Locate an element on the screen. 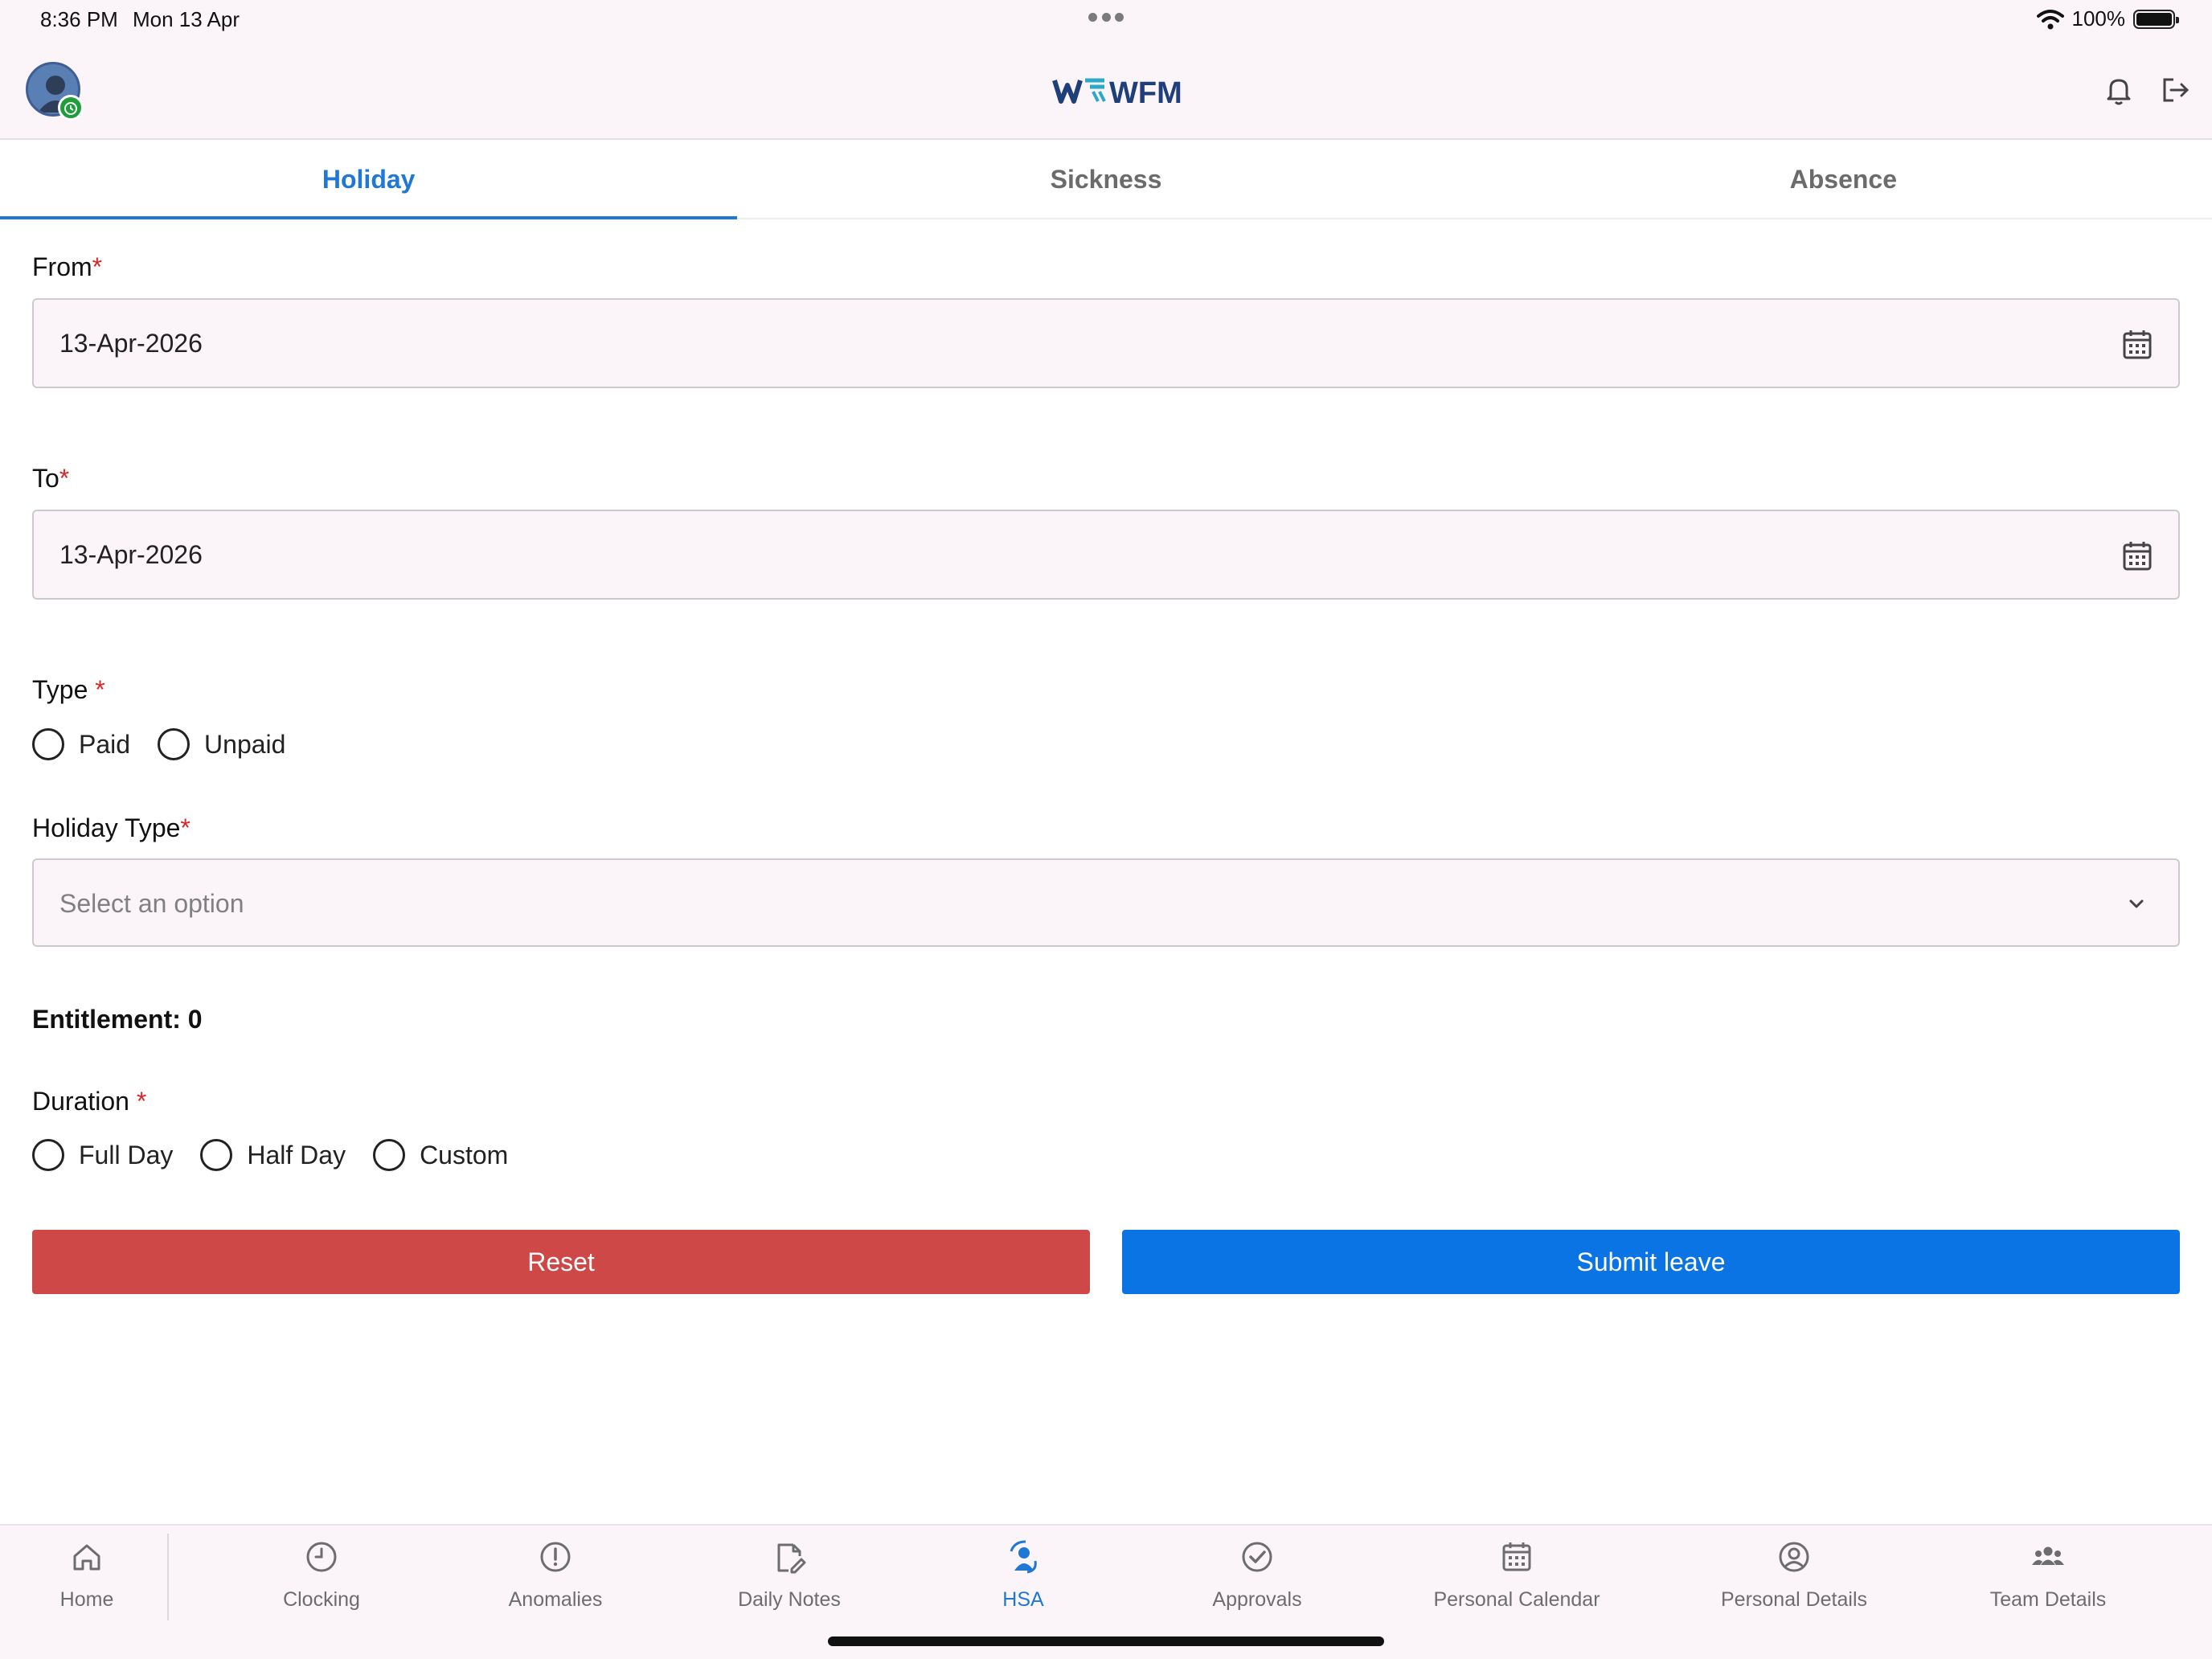 This screenshot has width=2212, height=1659. team-icon is located at coordinates (2048, 1555).